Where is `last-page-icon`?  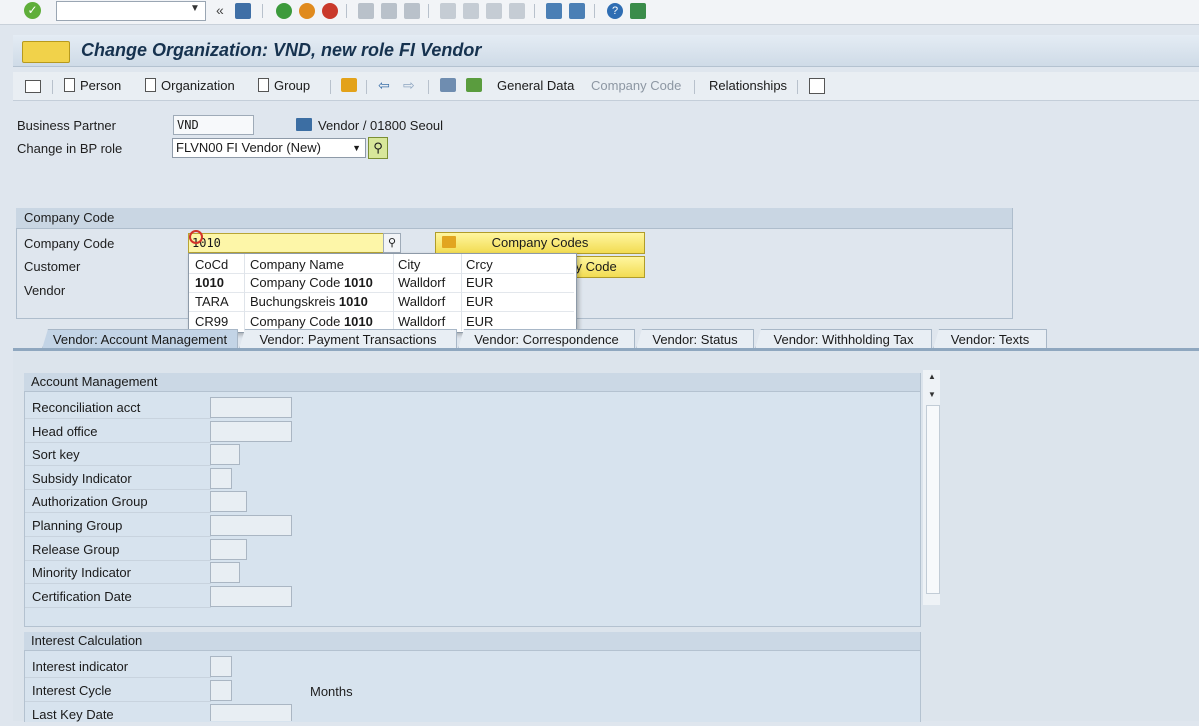 last-page-icon is located at coordinates (517, 11).